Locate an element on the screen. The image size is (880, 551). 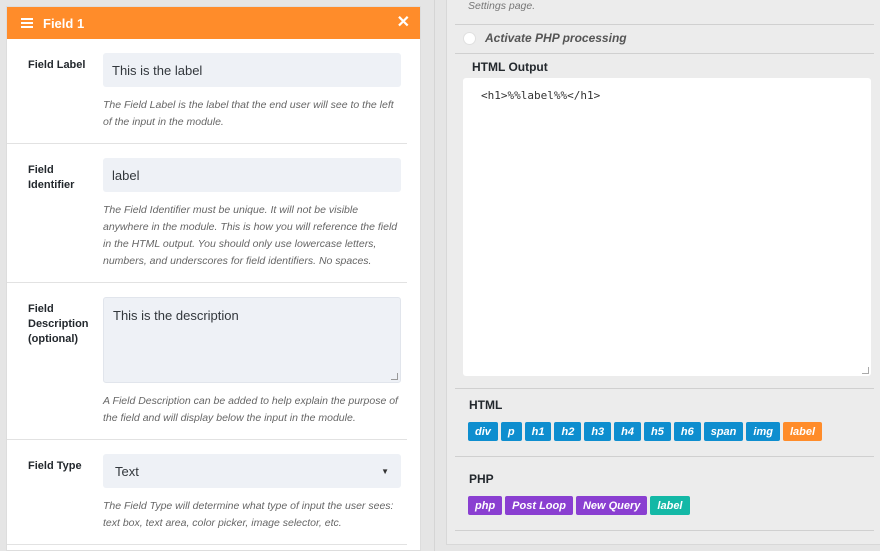
field-description-value: This is the description is located at coordinates (176, 315).